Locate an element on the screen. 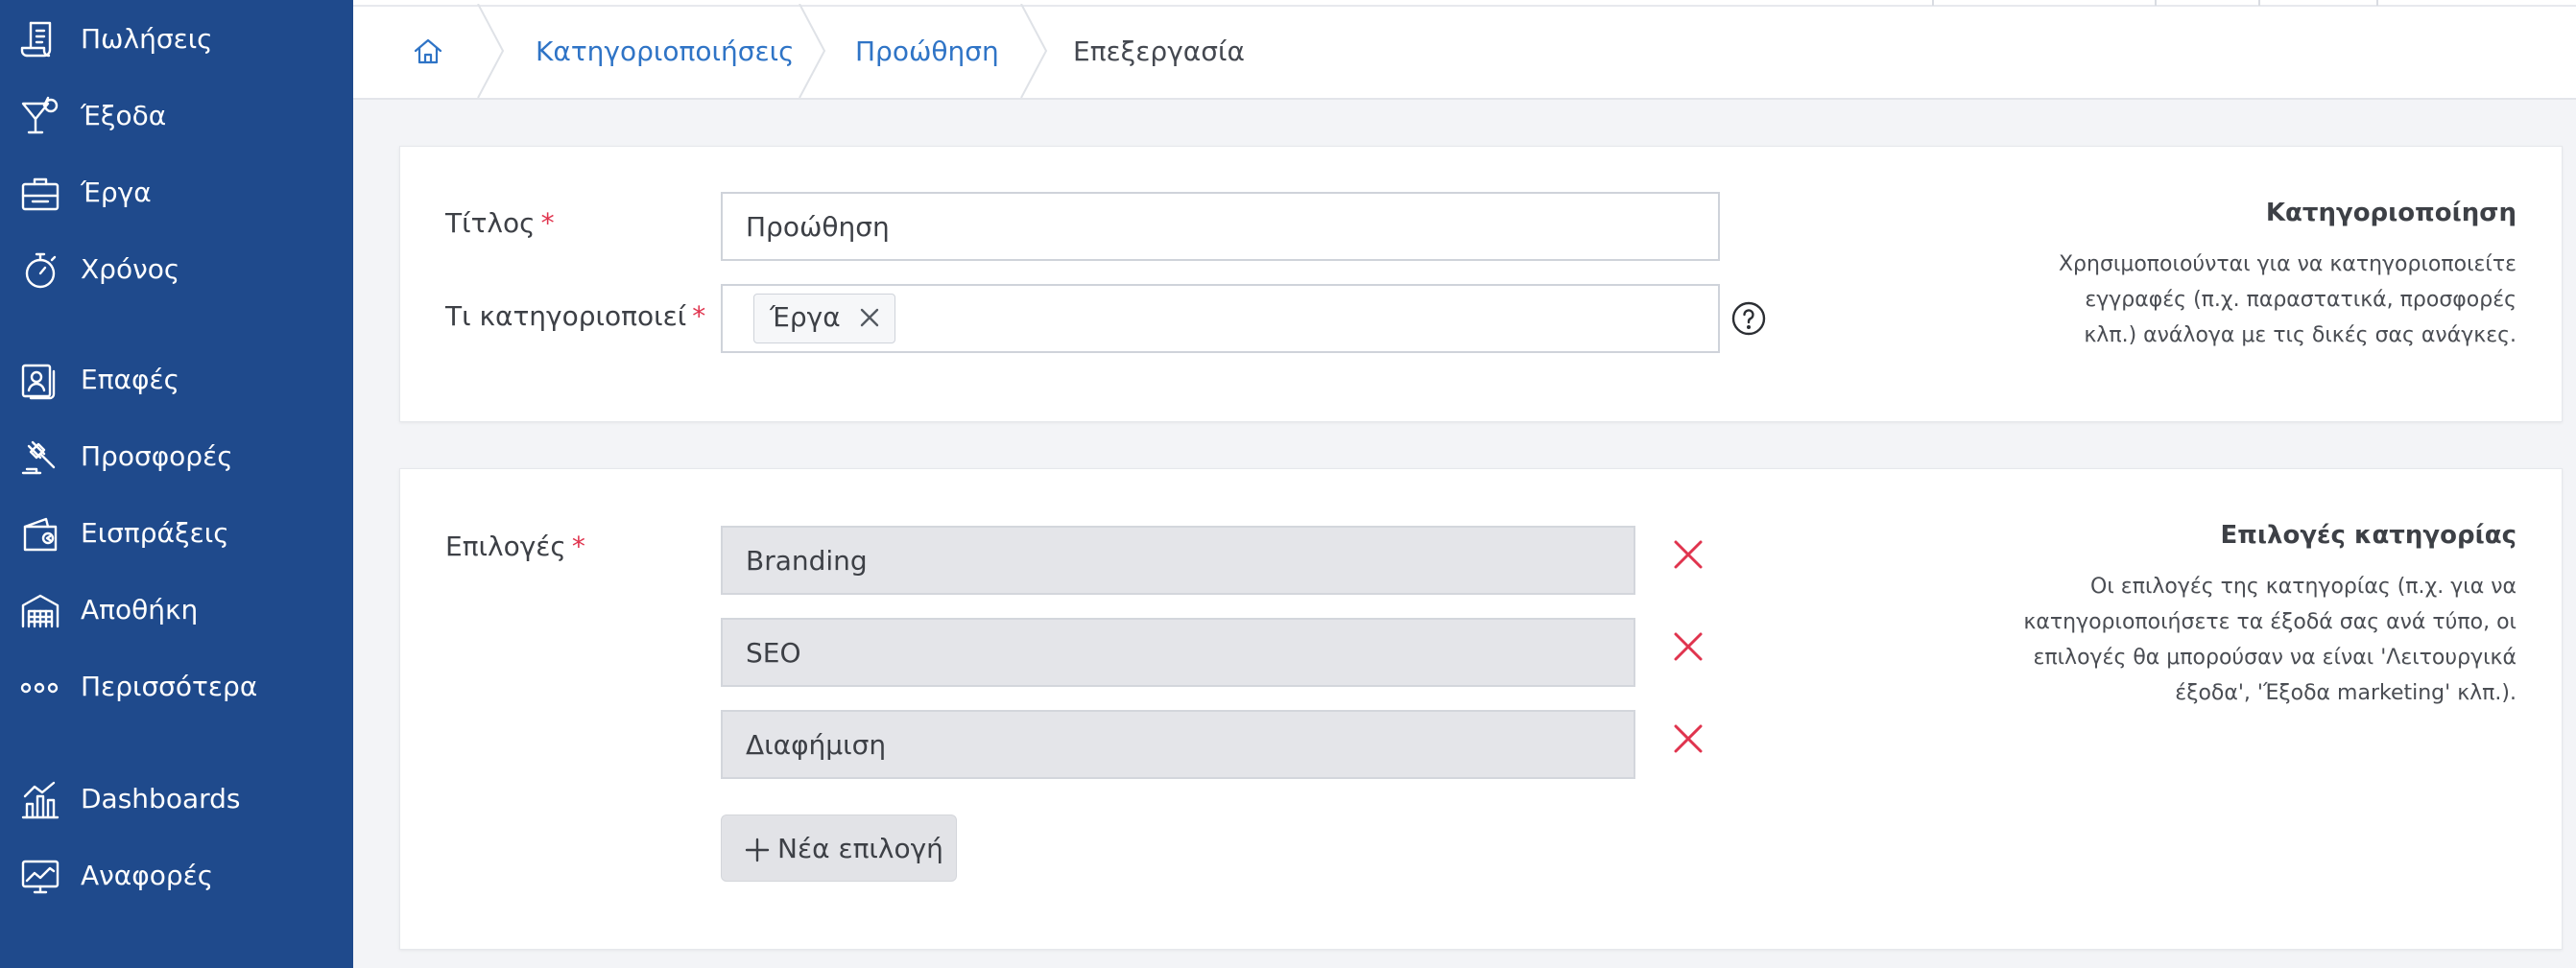 Image resolution: width=2576 pixels, height=968 pixels. invoice-icon is located at coordinates (40, 40).